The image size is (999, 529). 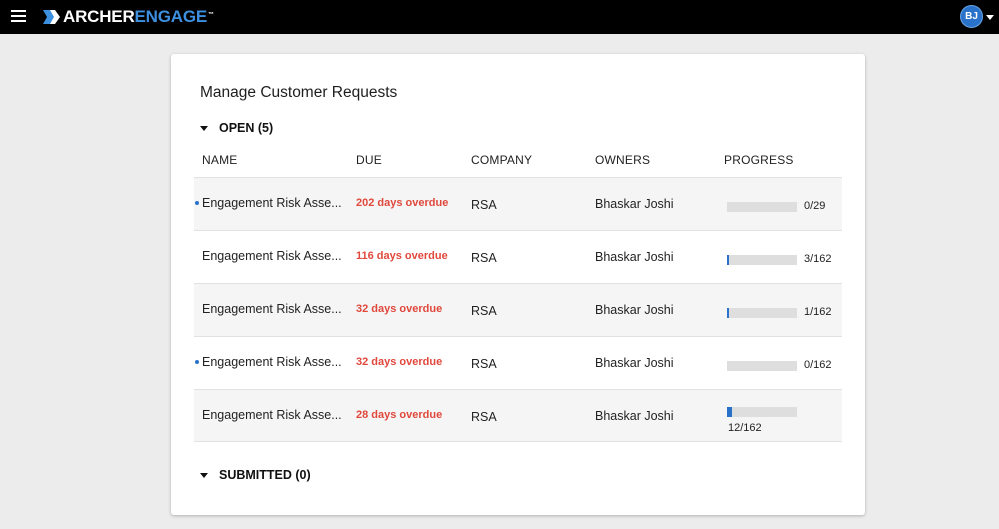 What do you see at coordinates (51, 17) in the screenshot?
I see `archer-arrow-icon` at bounding box center [51, 17].